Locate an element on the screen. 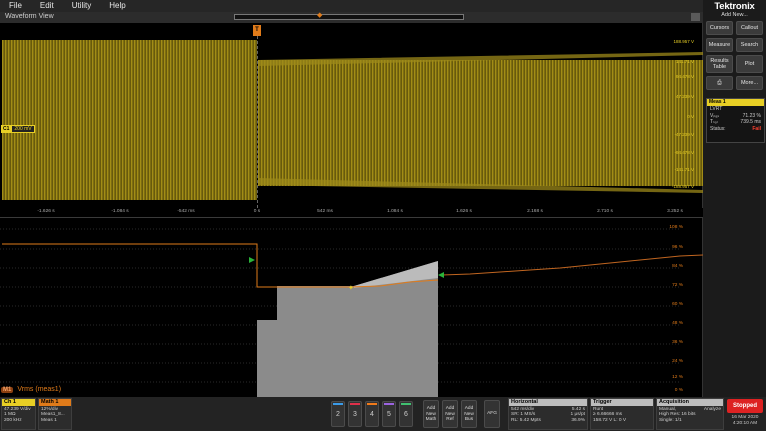  trigger-position-marker: T is located at coordinates (257, 30).